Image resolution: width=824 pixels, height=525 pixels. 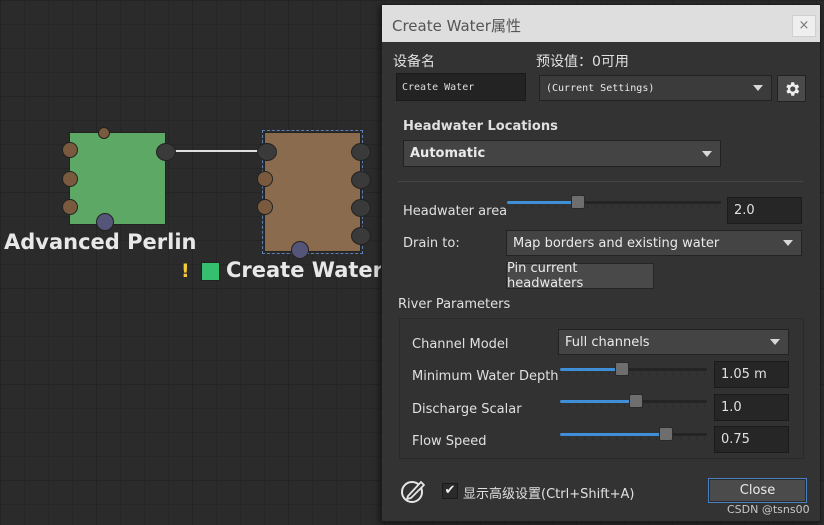 I want to click on warning-icon: !, so click(x=185, y=271).